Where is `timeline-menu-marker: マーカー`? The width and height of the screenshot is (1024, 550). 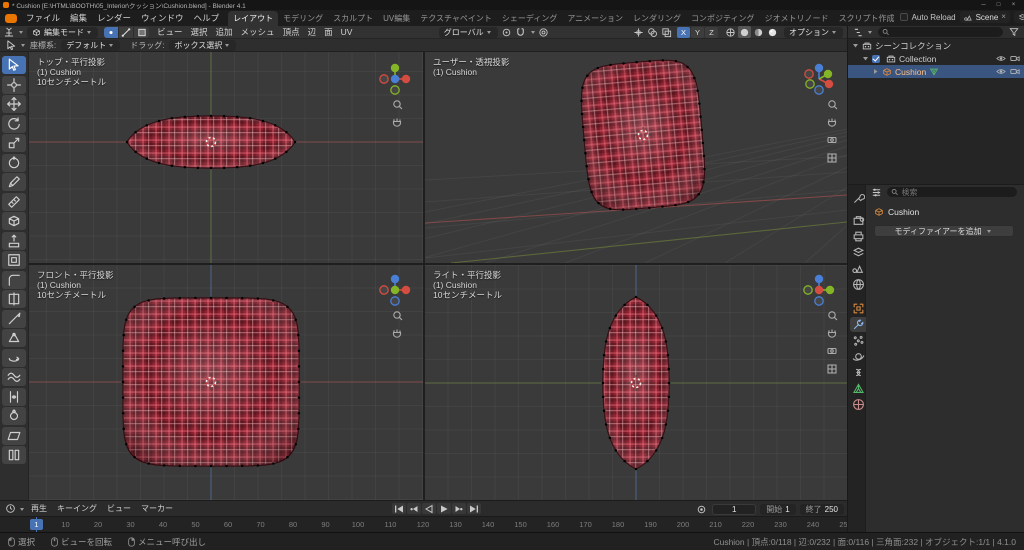 timeline-menu-marker: マーカー is located at coordinates (157, 509).